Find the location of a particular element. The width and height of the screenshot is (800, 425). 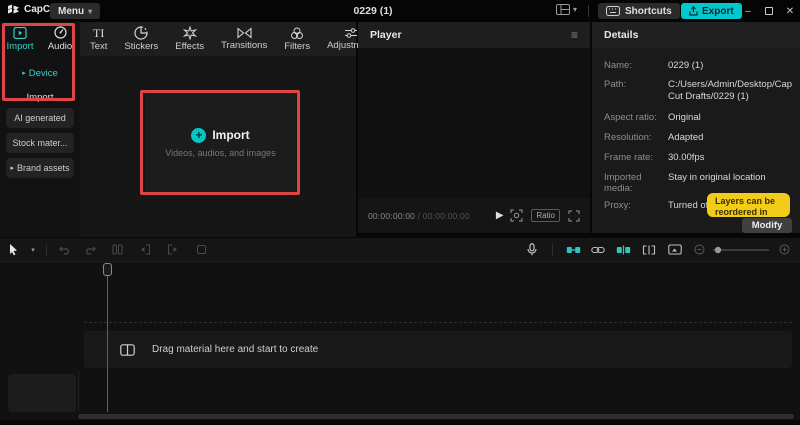

tab-audio-label: Audio is located at coordinates (60, 46).